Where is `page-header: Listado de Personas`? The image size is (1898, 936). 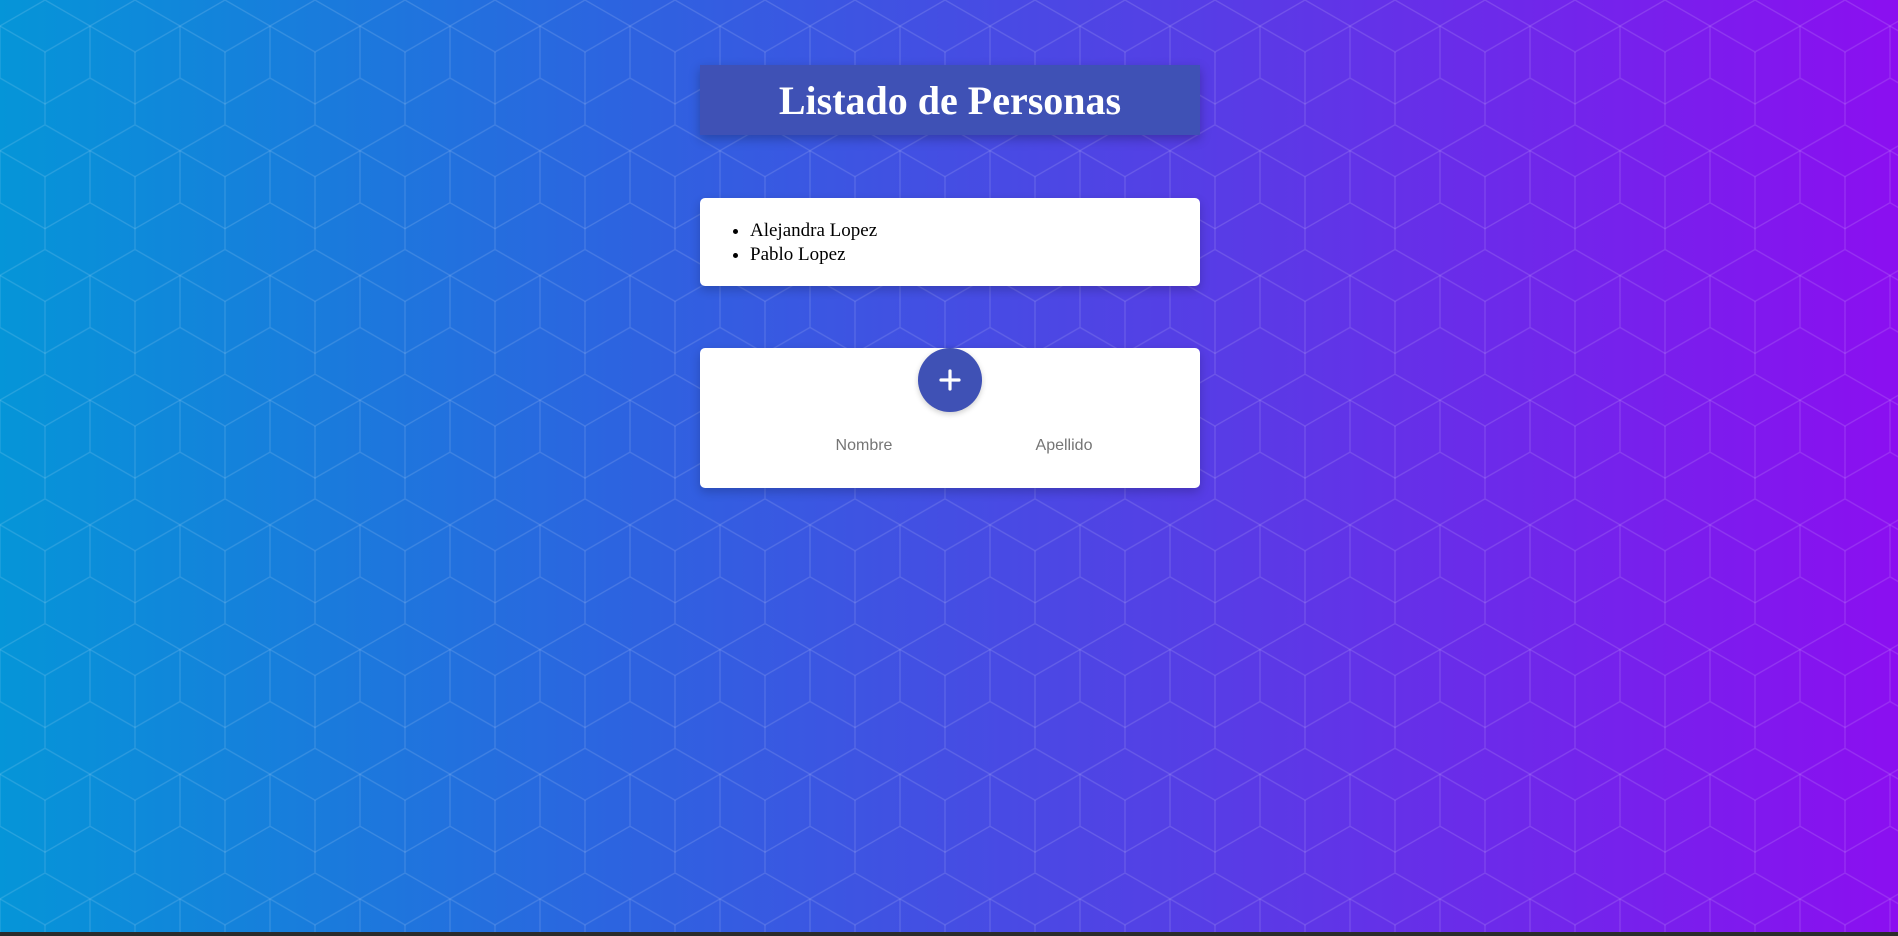
page-header: Listado de Personas is located at coordinates (950, 100).